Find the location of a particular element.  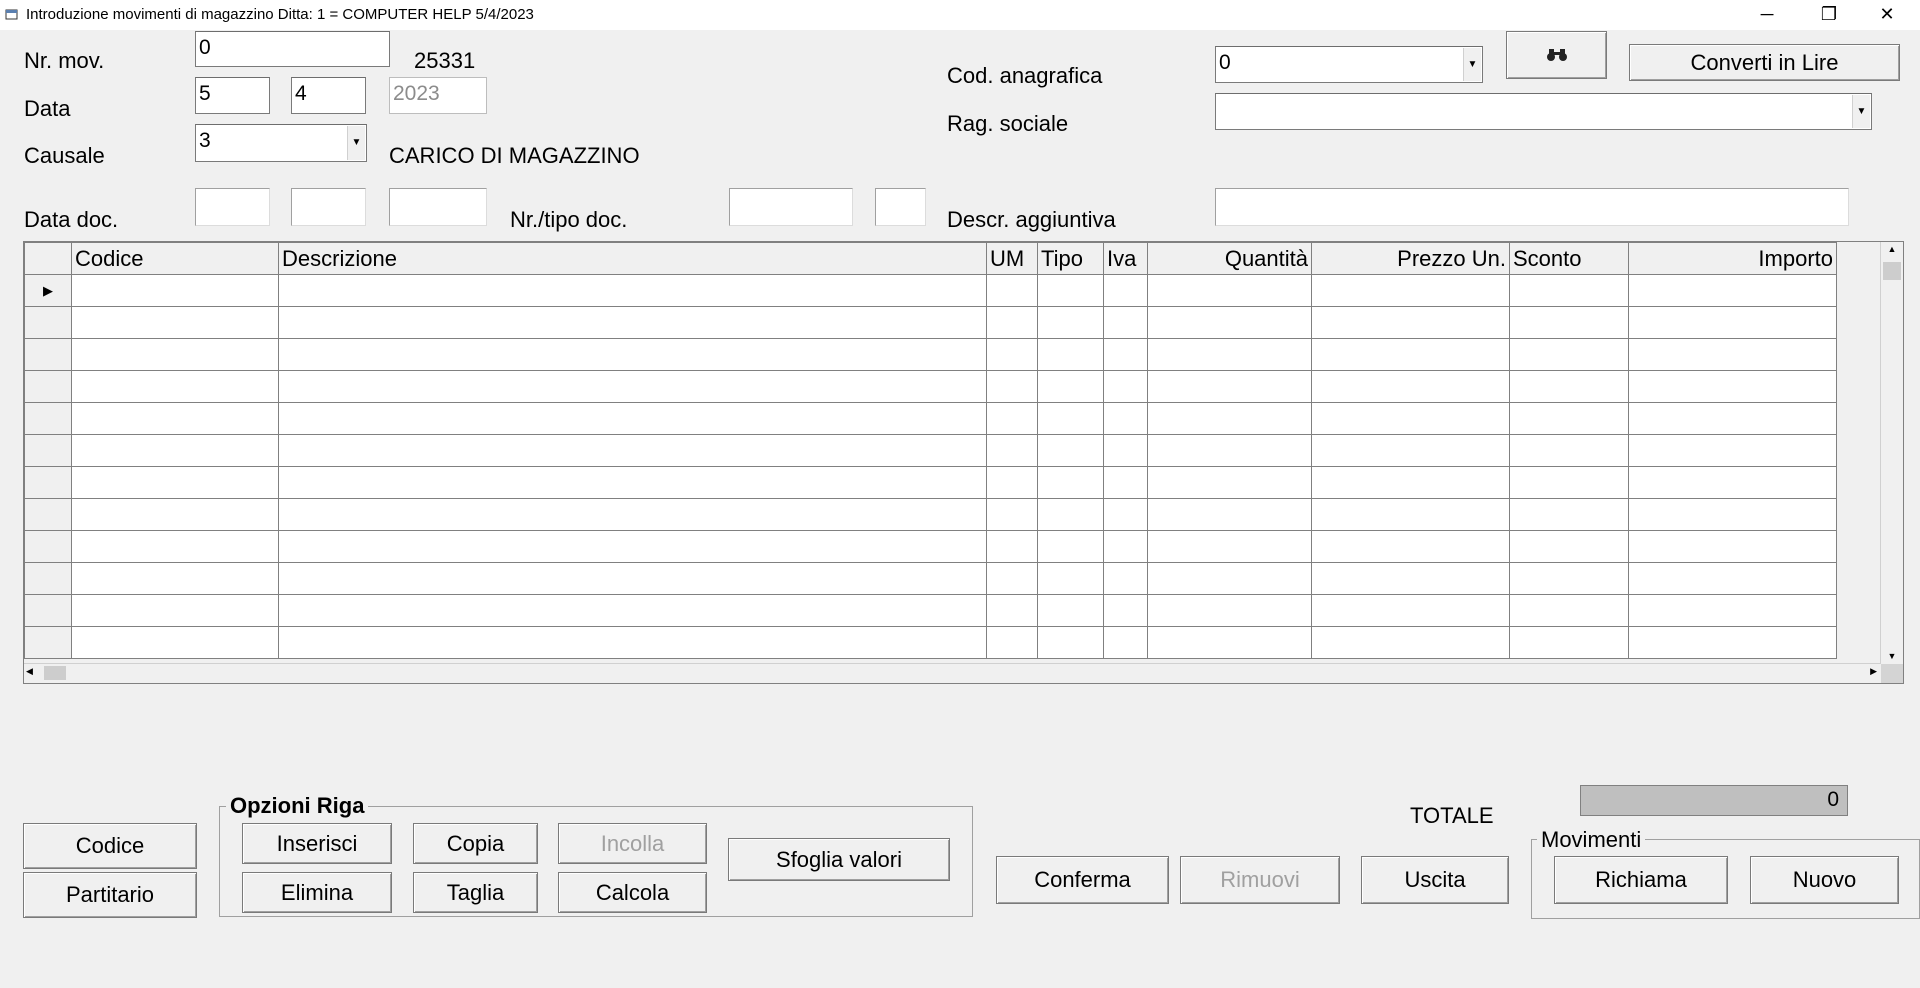

horizontal-scrollbar: ◀ ▶ is located at coordinates (952, 673).